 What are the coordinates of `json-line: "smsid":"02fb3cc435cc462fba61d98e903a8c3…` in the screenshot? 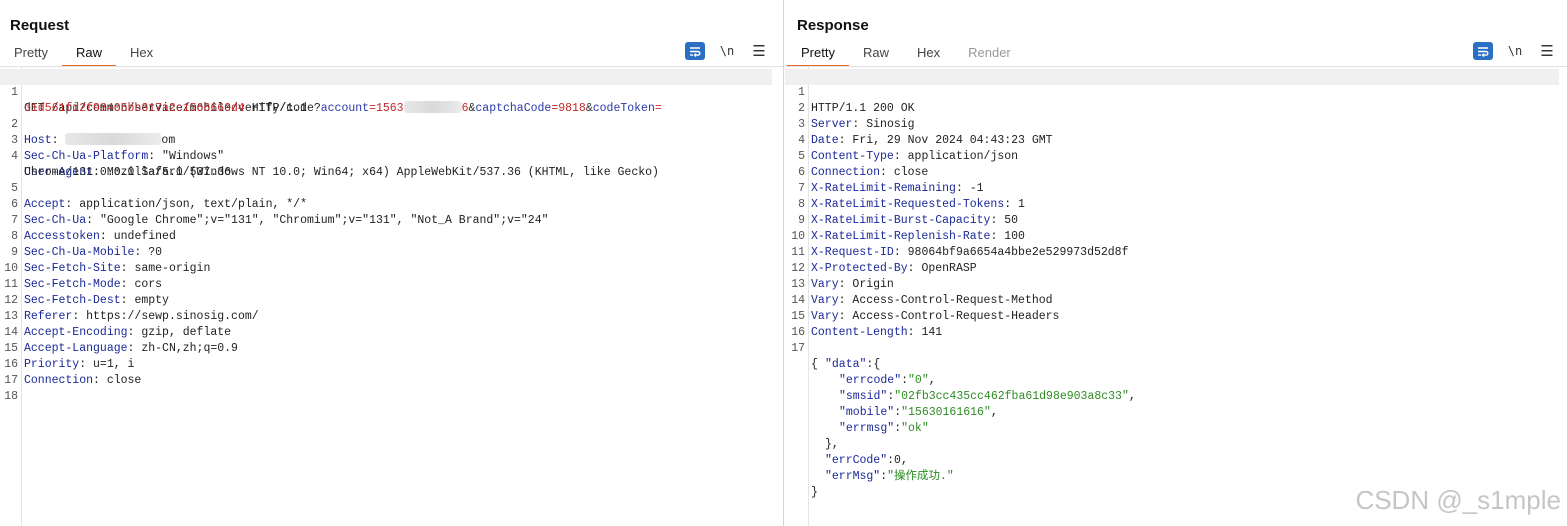 It's located at (987, 396).